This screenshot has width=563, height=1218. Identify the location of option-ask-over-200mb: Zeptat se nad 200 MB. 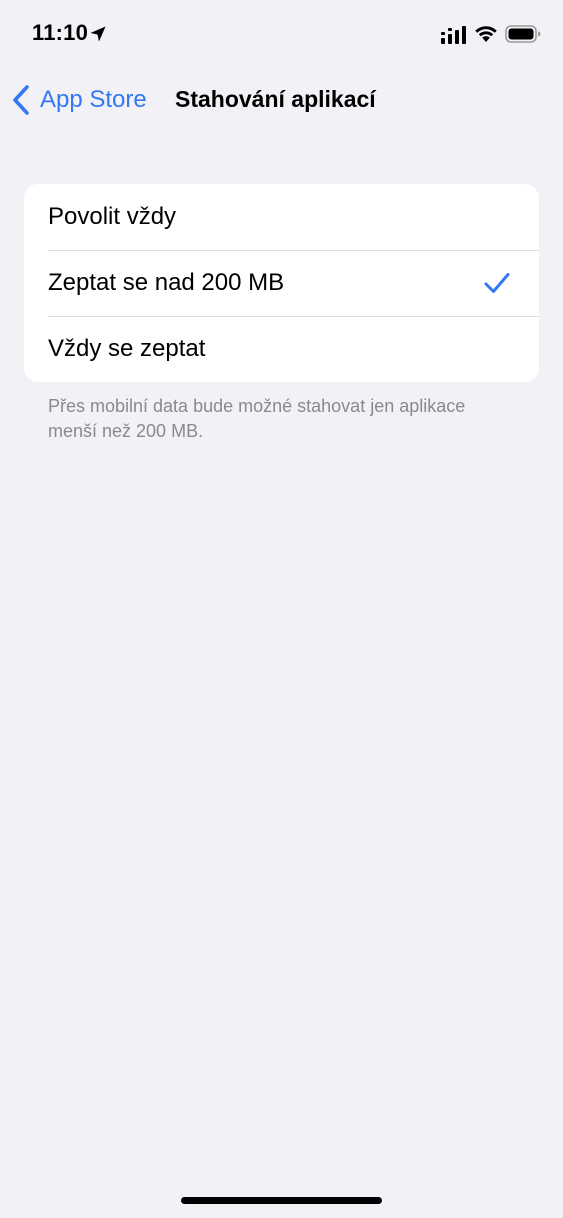
(281, 283).